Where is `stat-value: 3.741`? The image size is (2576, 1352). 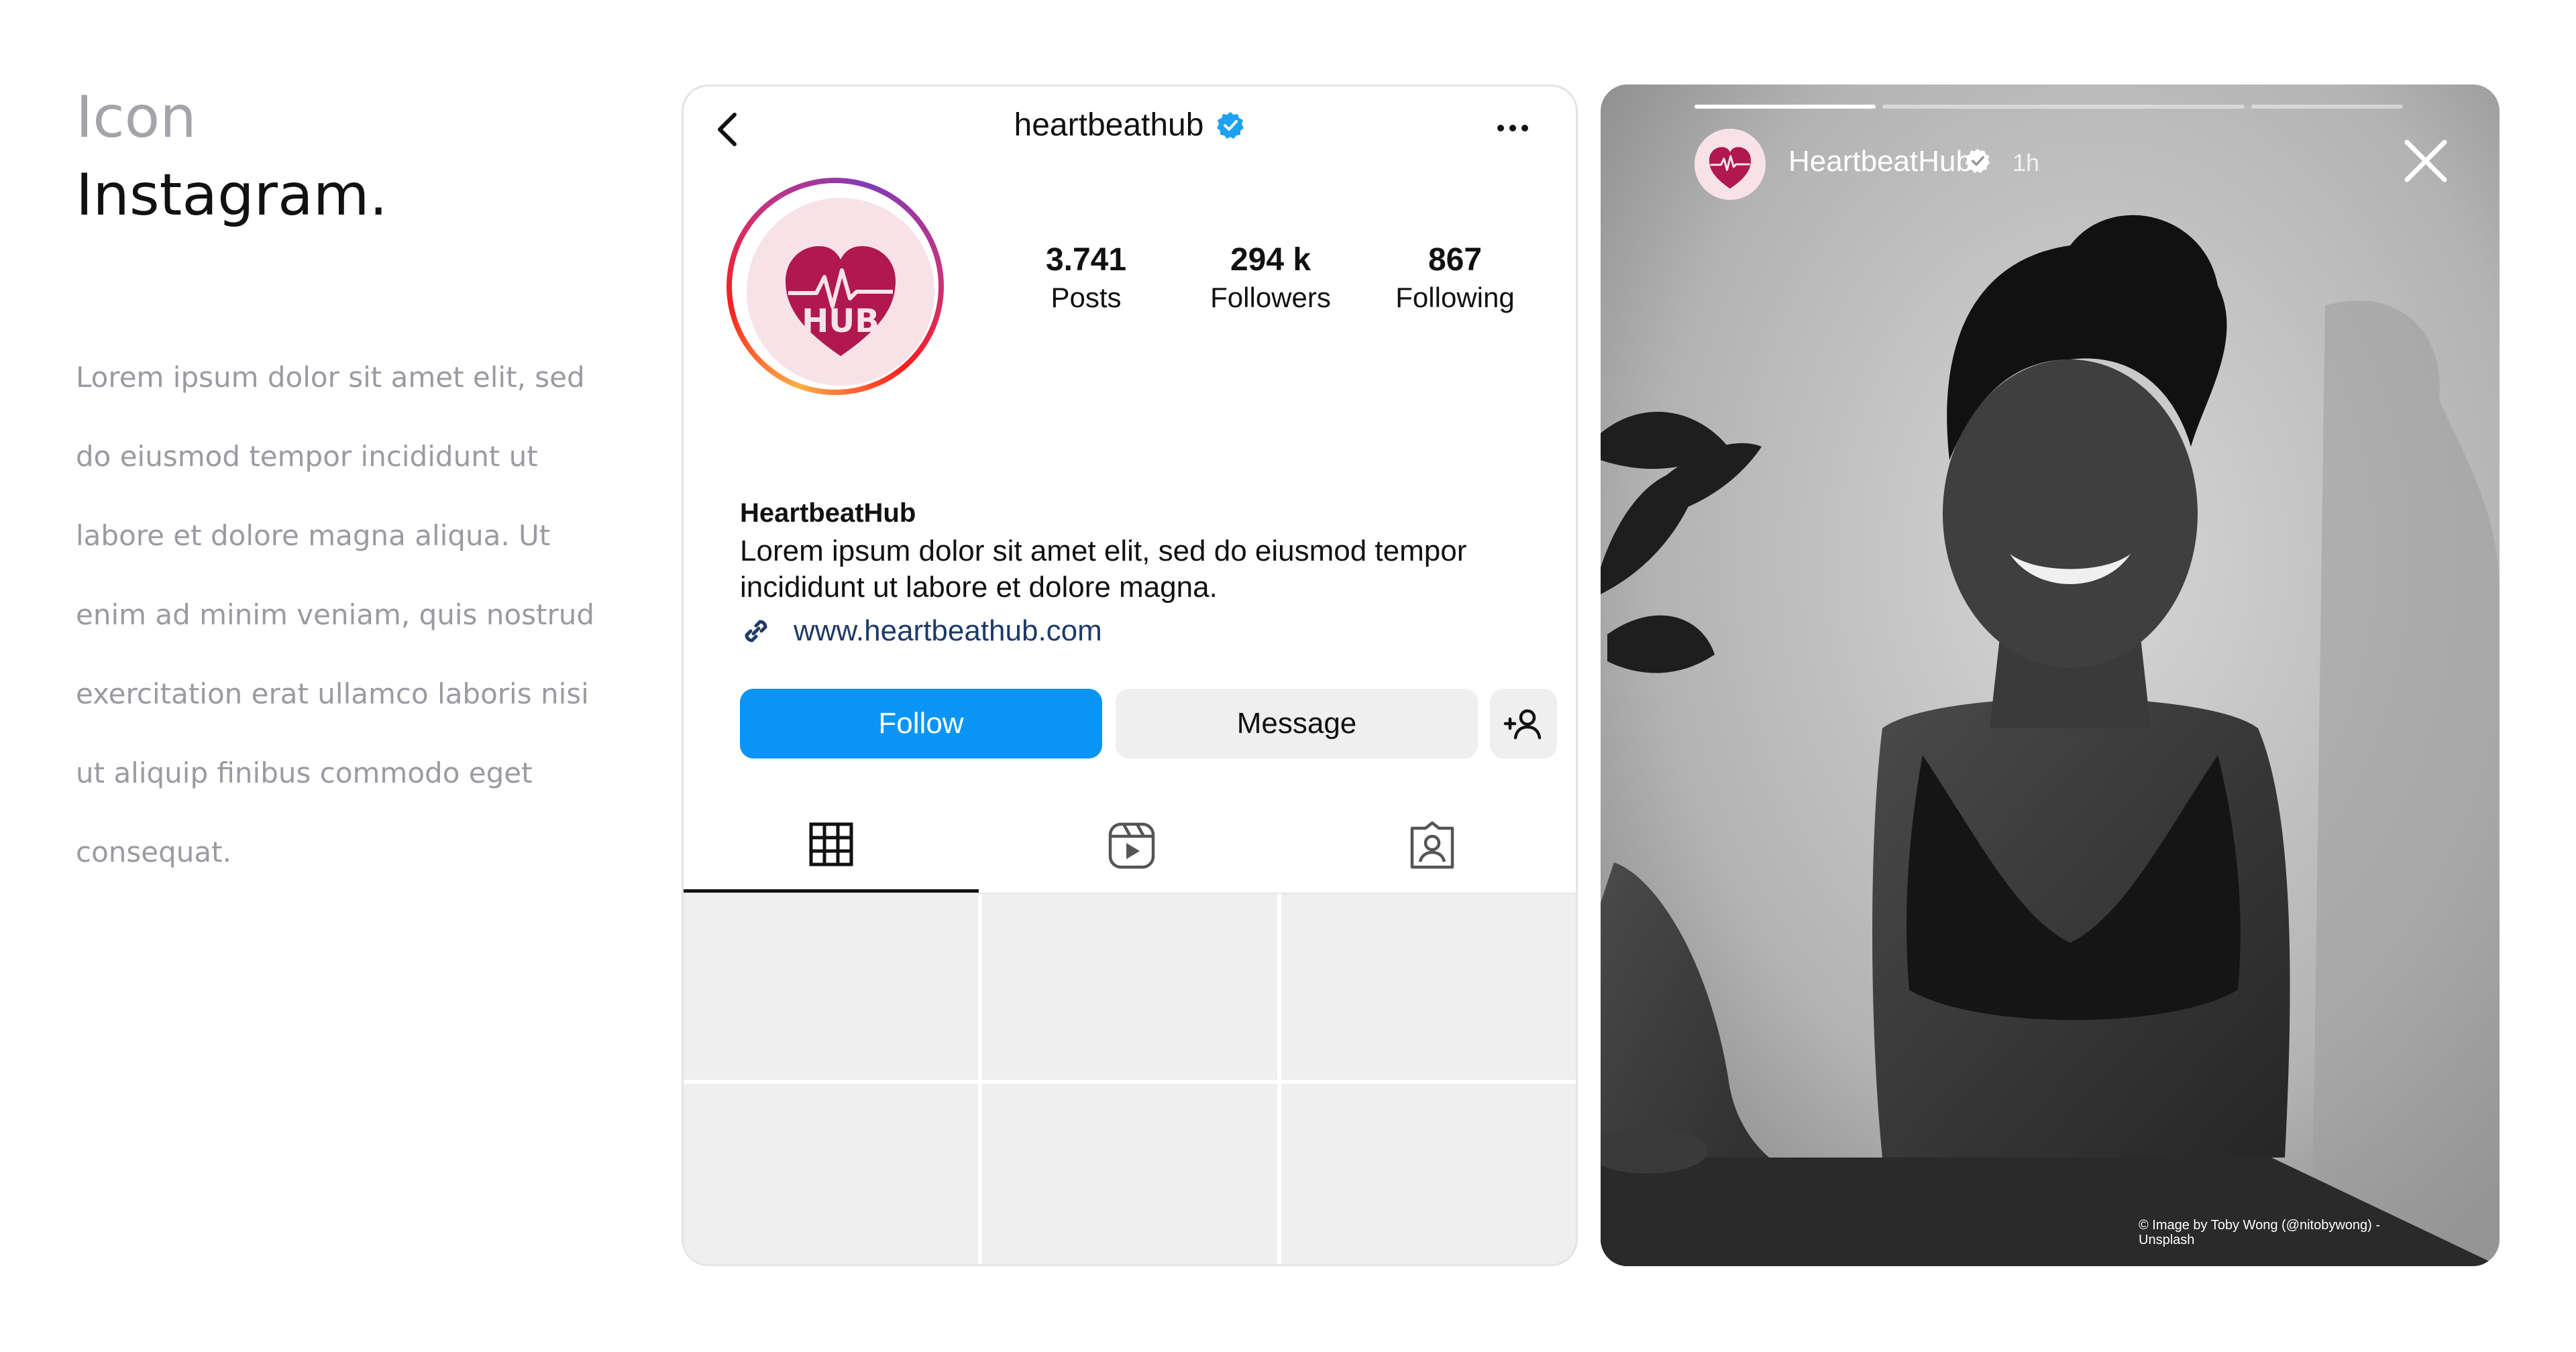 stat-value: 3.741 is located at coordinates (1086, 260).